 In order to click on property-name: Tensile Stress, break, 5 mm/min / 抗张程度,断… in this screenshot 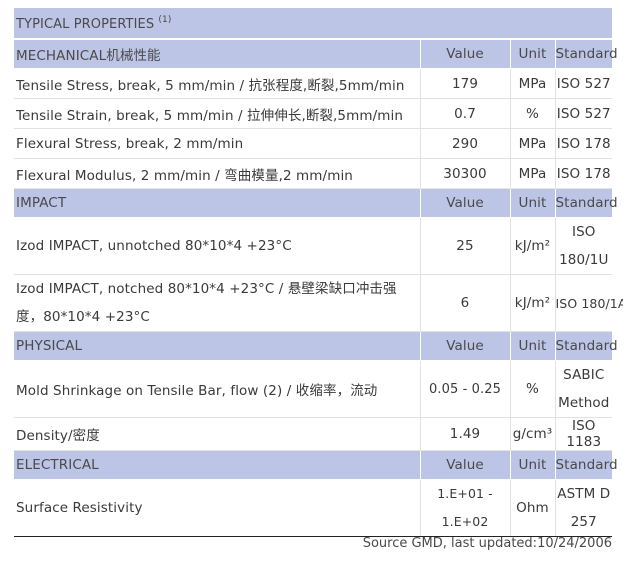, I will do `click(217, 83)`.